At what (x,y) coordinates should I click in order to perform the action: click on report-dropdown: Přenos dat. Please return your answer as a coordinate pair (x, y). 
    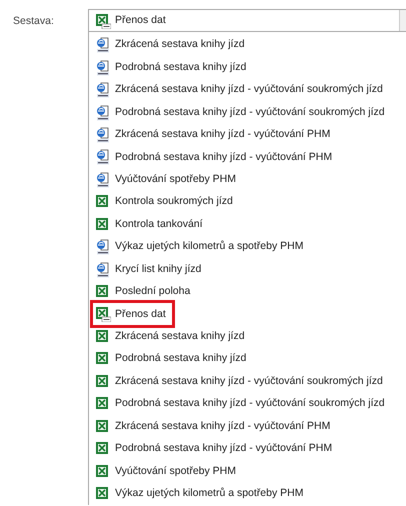
    Looking at the image, I should click on (247, 20).